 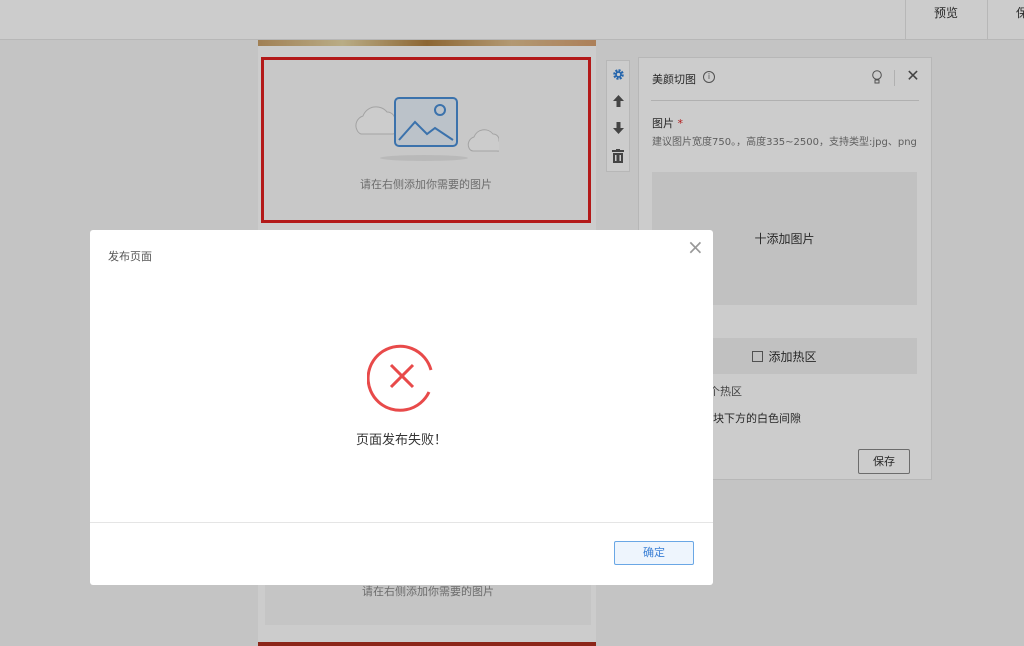 I want to click on error-icon, so click(x=400, y=378).